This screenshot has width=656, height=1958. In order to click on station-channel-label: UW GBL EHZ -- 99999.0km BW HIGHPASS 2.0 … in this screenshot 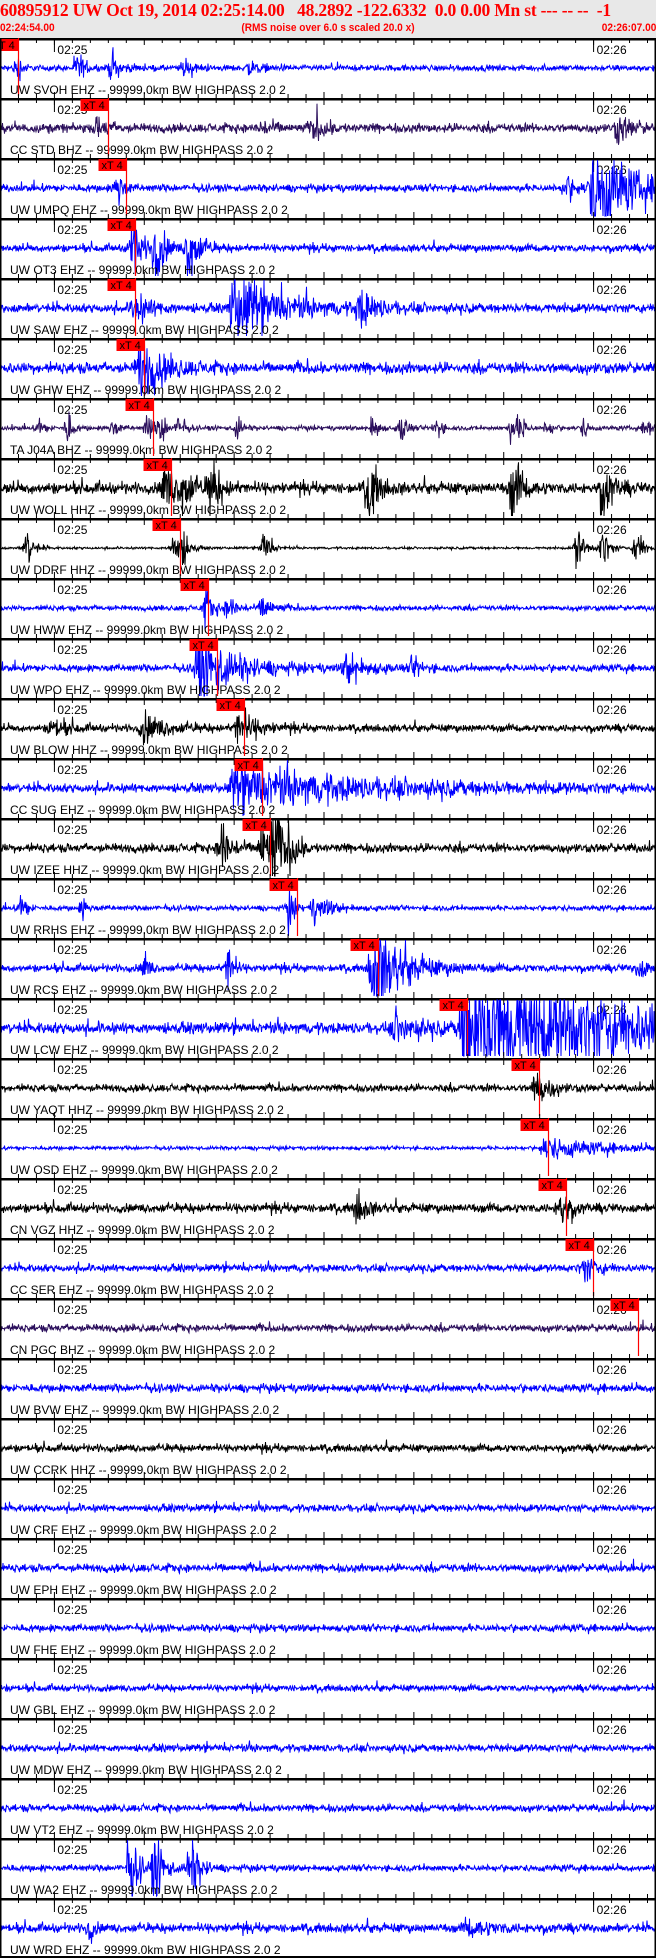, I will do `click(143, 1710)`.